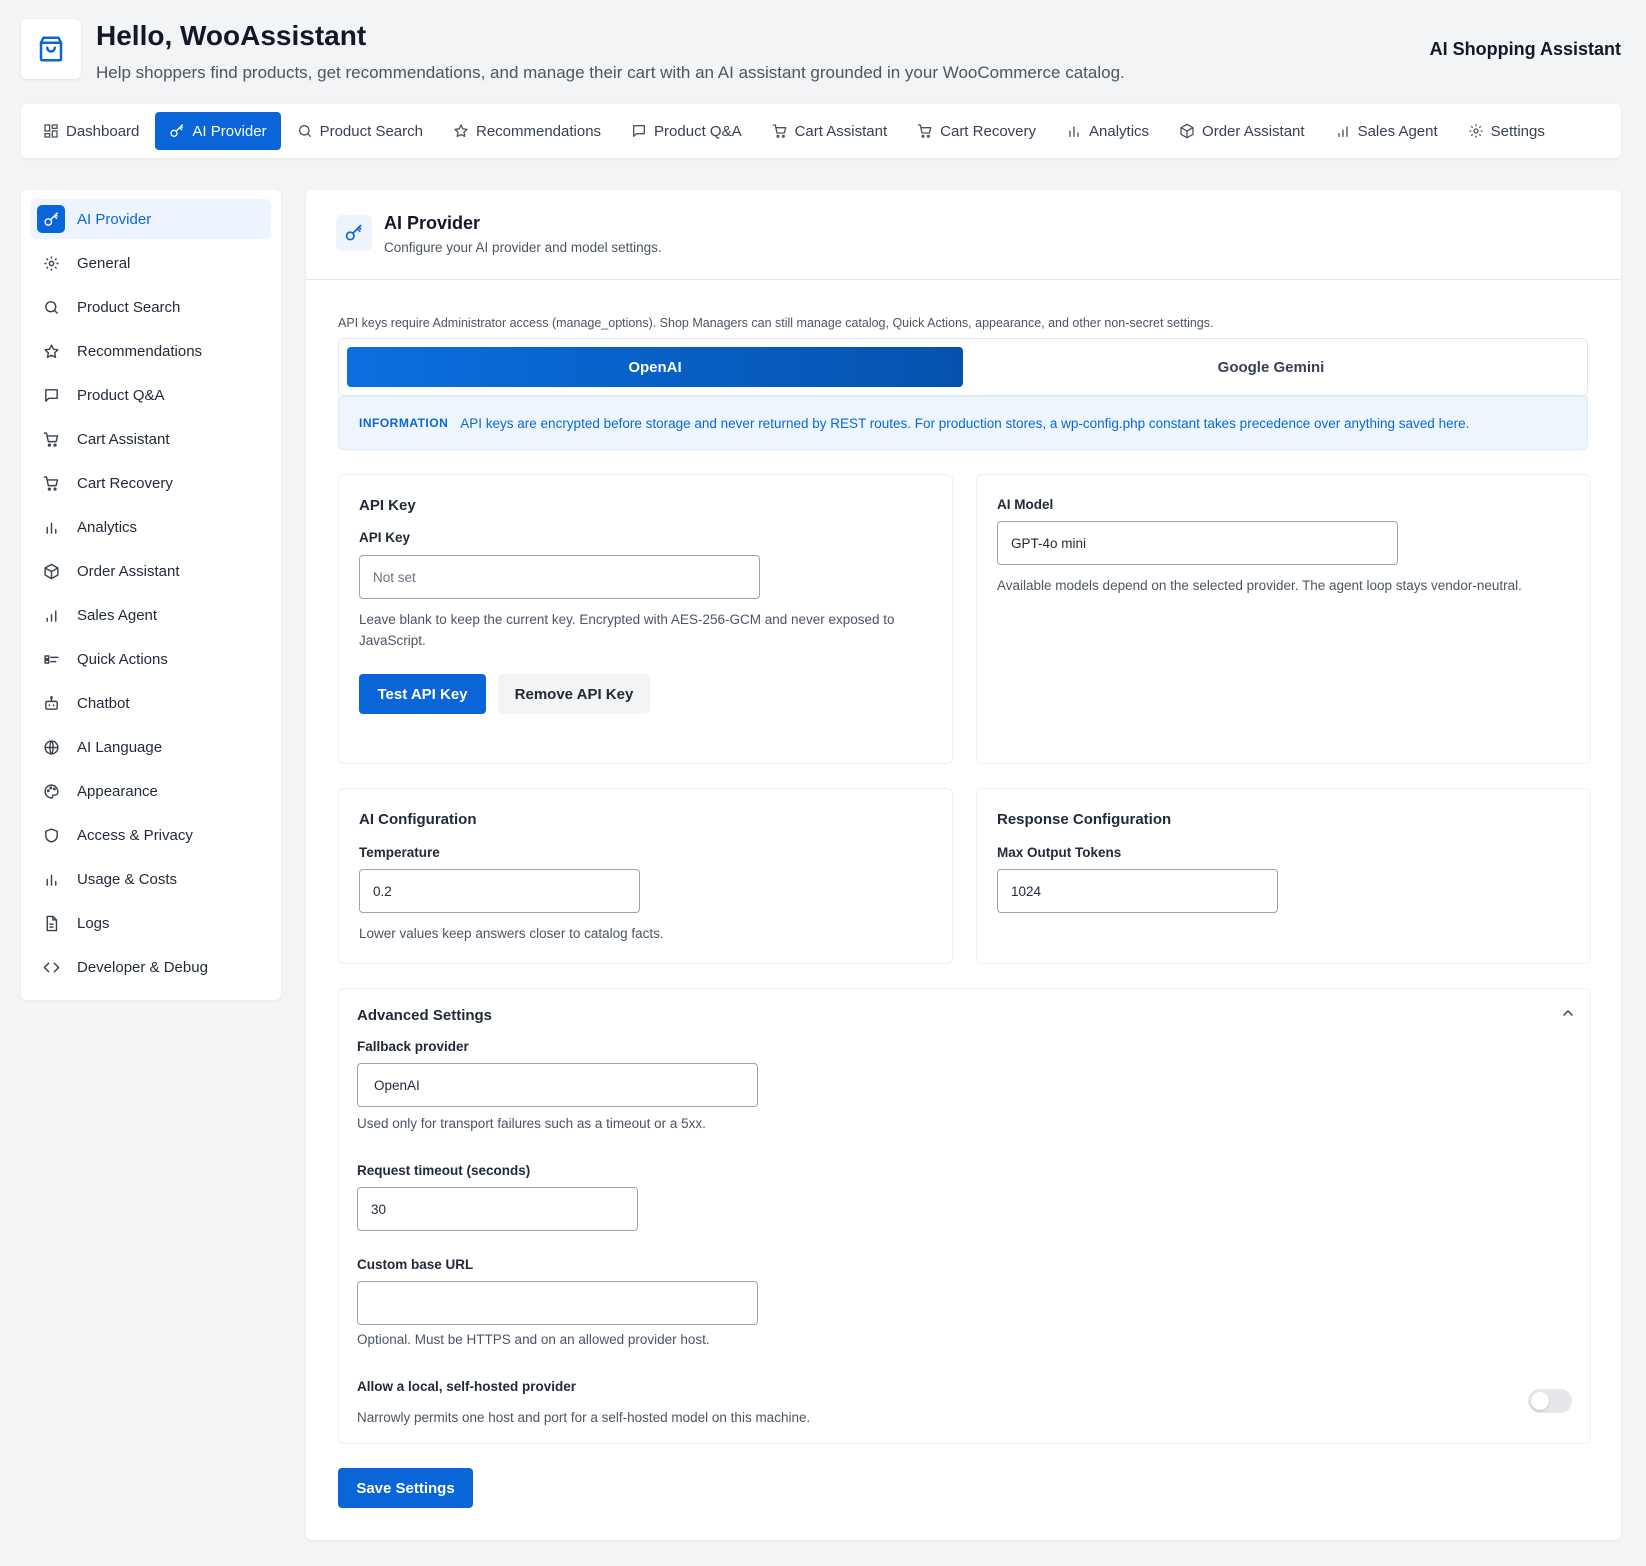  Describe the element at coordinates (444, 1170) in the screenshot. I see `request-timeout-label: Request timeout (seconds)` at that location.